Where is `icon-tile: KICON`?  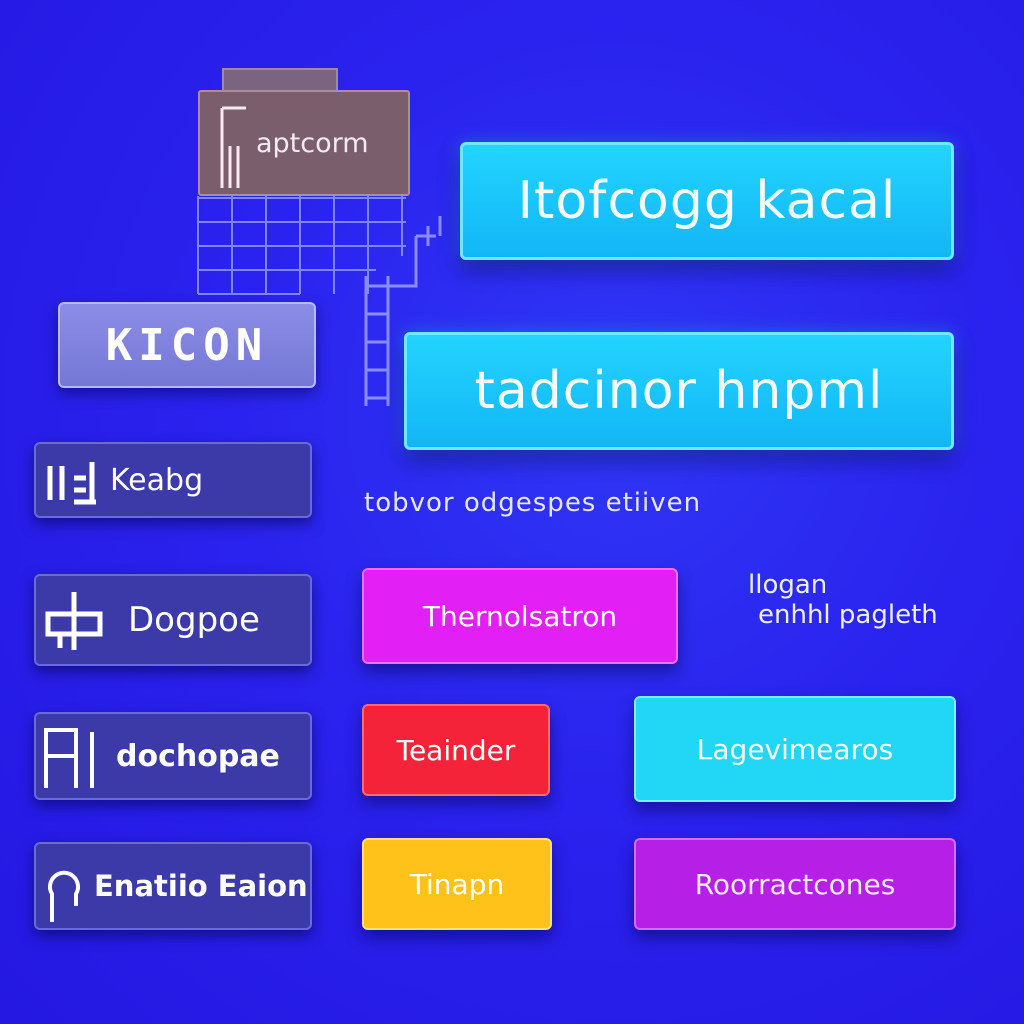
icon-tile: KICON is located at coordinates (187, 345).